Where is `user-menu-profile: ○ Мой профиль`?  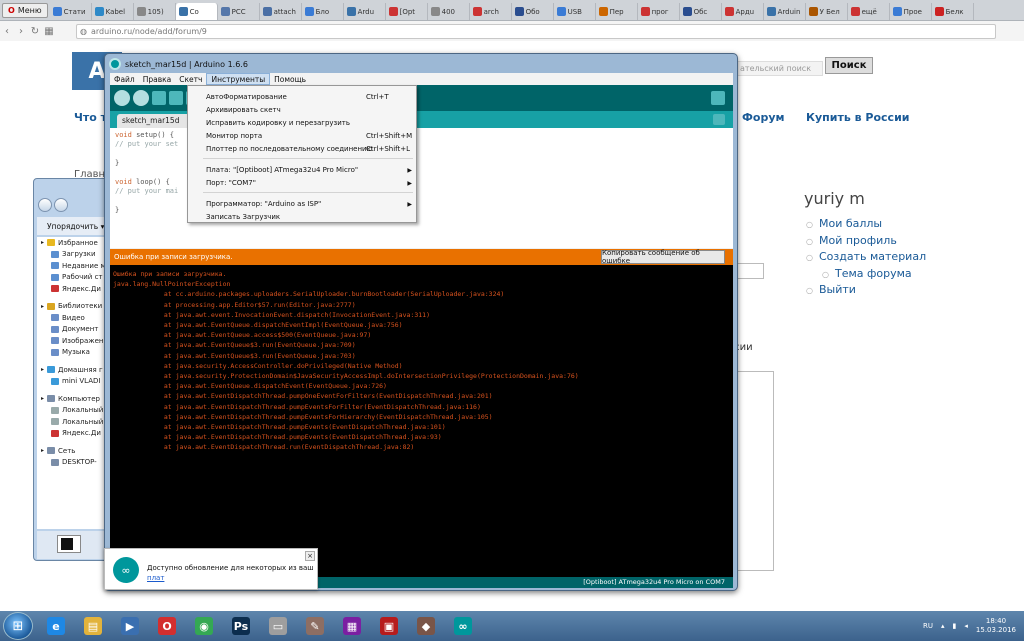
user-menu-profile: ○ Мой профиль is located at coordinates (866, 242).